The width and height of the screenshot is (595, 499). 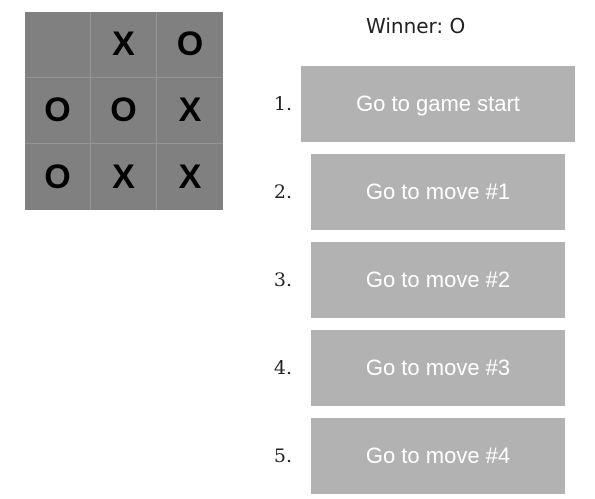 What do you see at coordinates (438, 104) in the screenshot?
I see `go-to-game-start-button: Go to game start` at bounding box center [438, 104].